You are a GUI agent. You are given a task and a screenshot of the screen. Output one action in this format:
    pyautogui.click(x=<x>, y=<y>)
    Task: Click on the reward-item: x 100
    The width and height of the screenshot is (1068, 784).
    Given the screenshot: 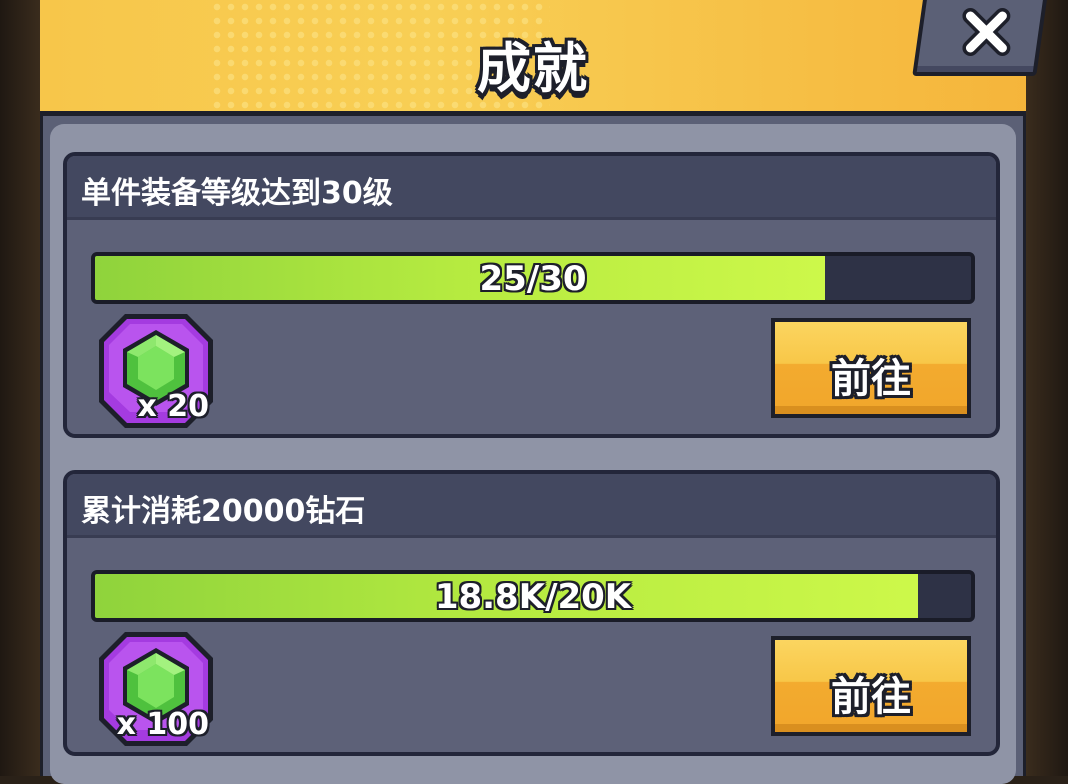 What is the action you would take?
    pyautogui.click(x=156, y=689)
    